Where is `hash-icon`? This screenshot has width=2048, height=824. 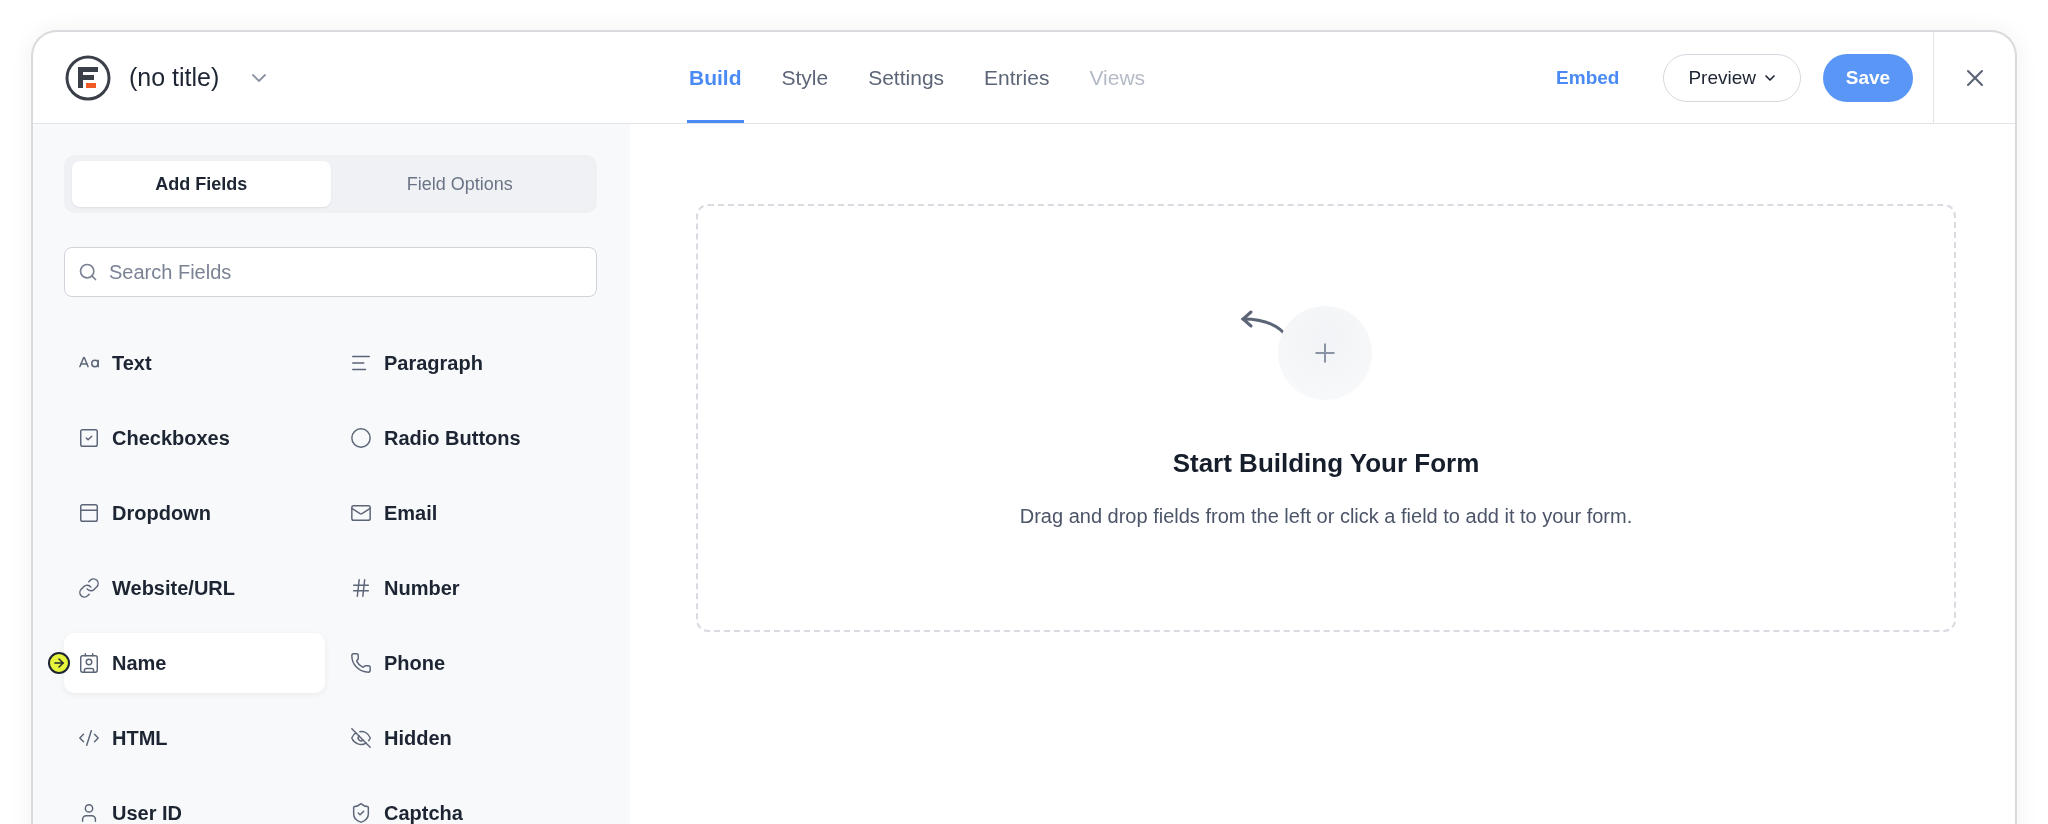 hash-icon is located at coordinates (361, 588).